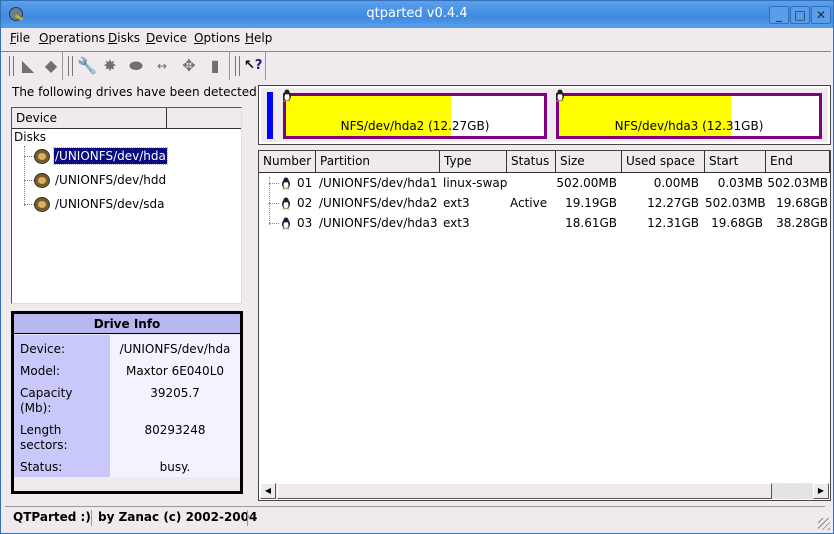 This screenshot has height=534, width=834. I want to click on column-start: Start, so click(735, 161).